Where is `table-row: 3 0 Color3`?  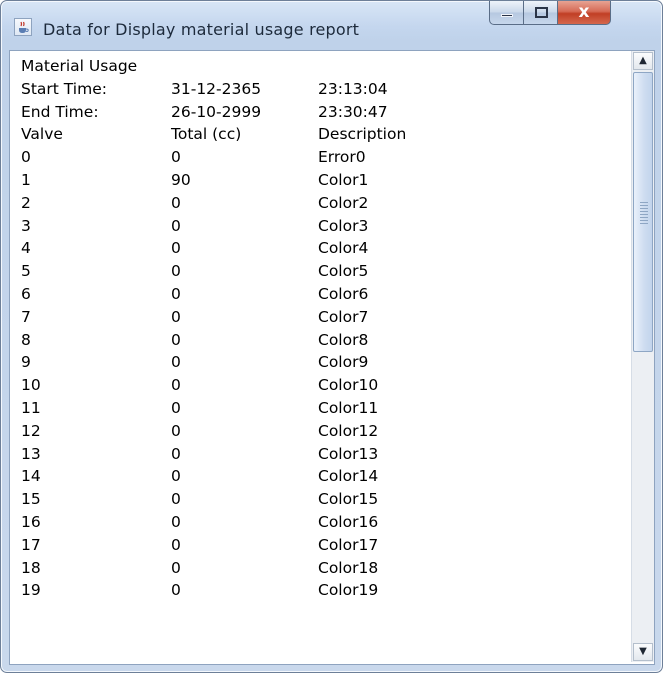 table-row: 3 0 Color3 is located at coordinates (319, 226).